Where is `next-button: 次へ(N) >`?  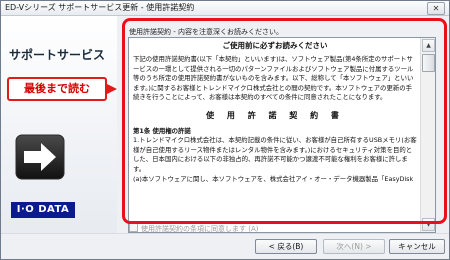
next-button: 次へ(N) > is located at coordinates (354, 246).